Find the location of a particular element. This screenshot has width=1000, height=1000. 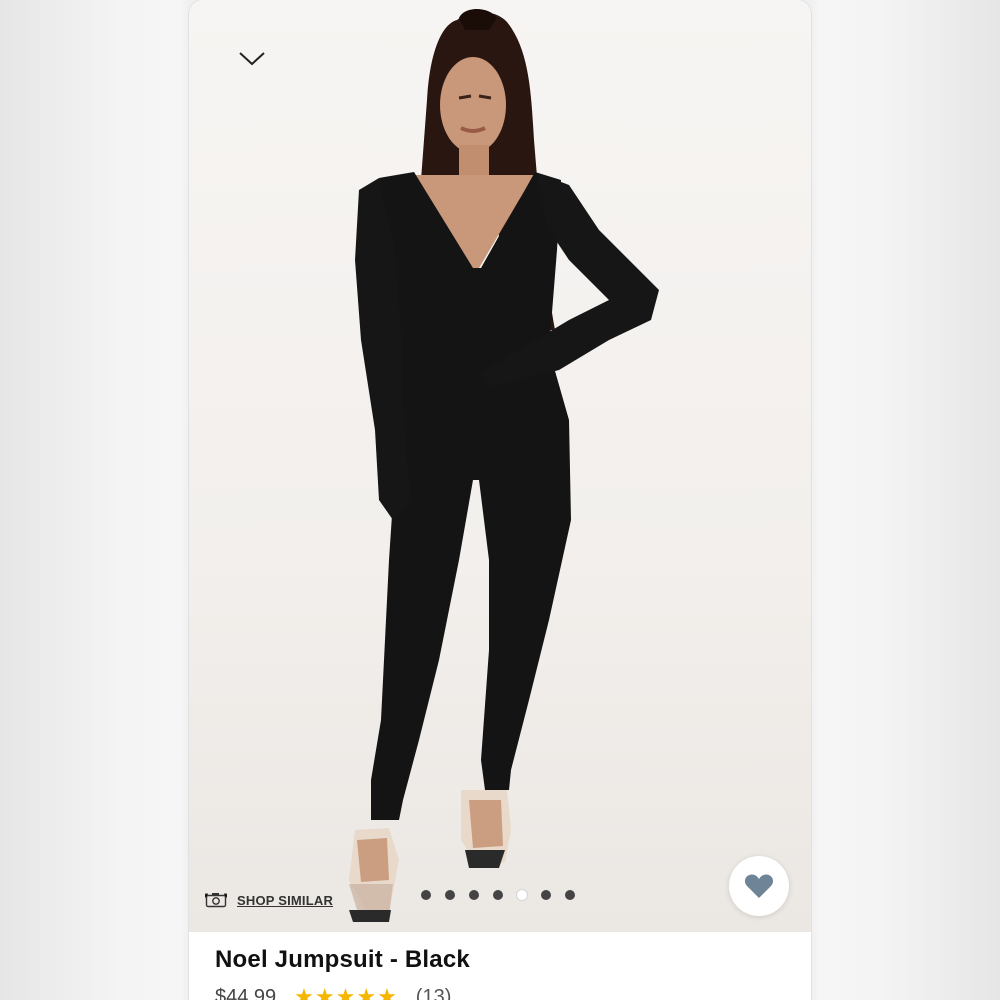

collapse-button is located at coordinates (252, 59).